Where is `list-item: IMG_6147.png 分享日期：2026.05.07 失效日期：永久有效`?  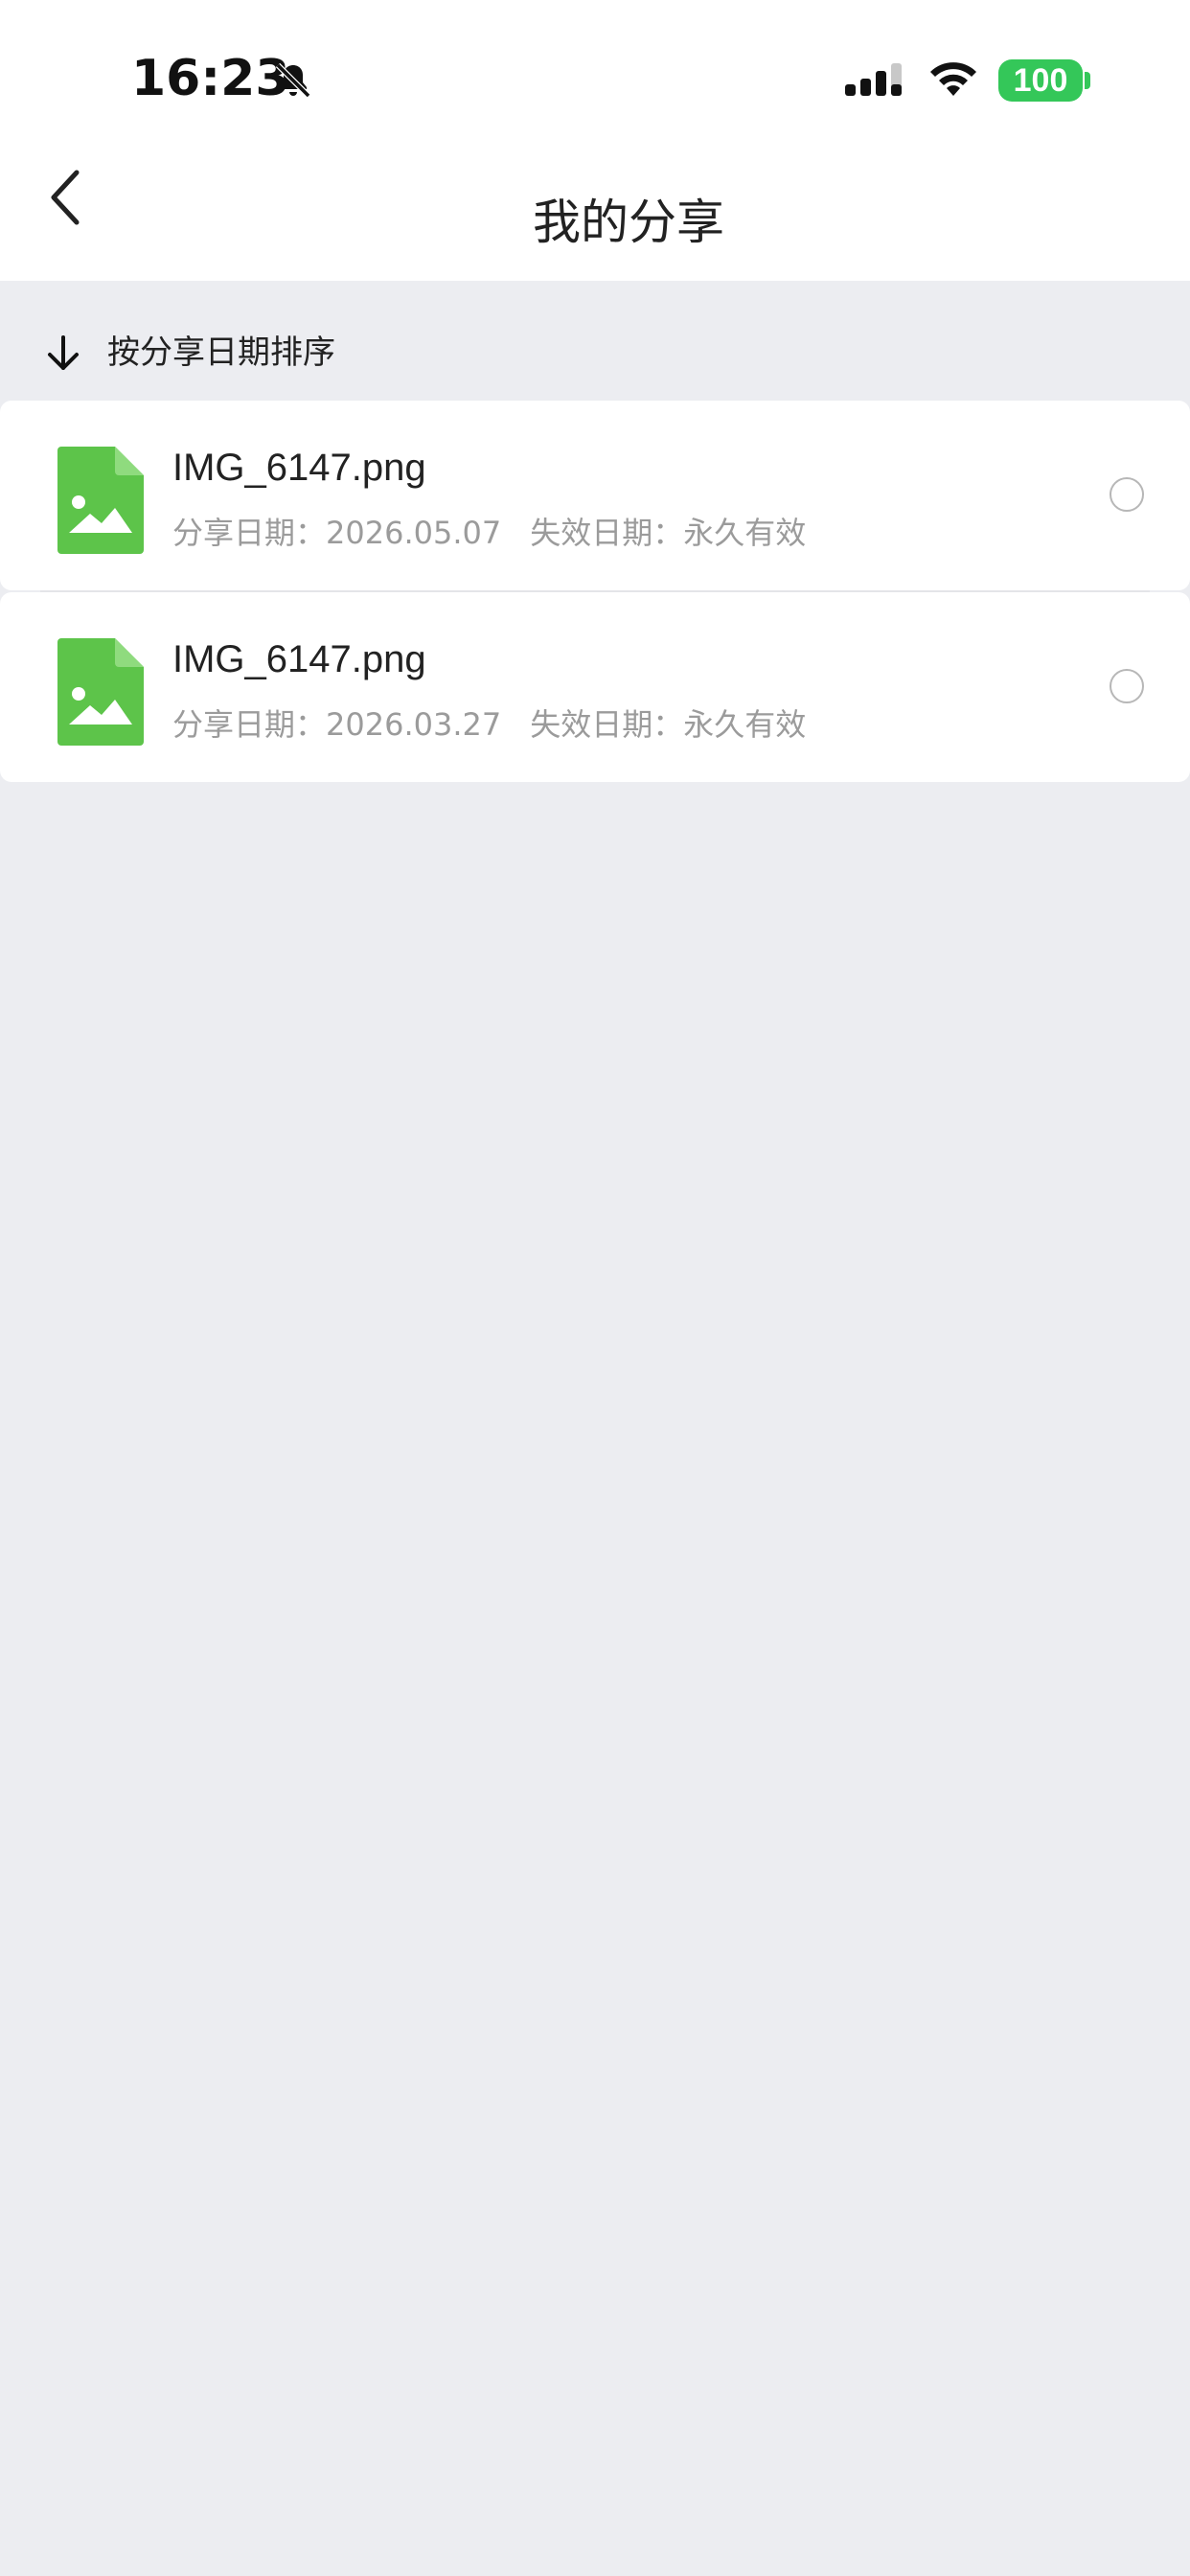 list-item: IMG_6147.png 分享日期：2026.05.07 失效日期：永久有效 is located at coordinates (595, 495).